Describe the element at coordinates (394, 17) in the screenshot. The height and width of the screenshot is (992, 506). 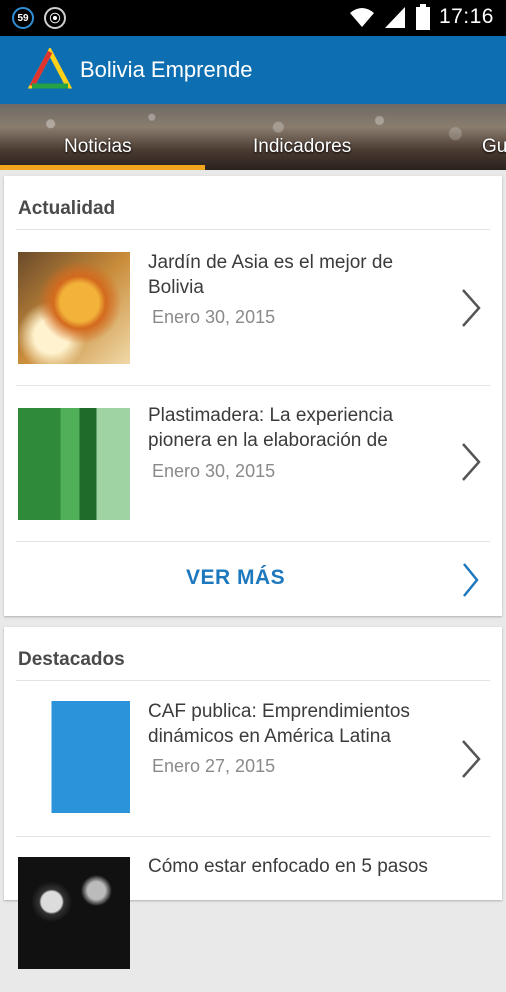
I see `signal-icon` at that location.